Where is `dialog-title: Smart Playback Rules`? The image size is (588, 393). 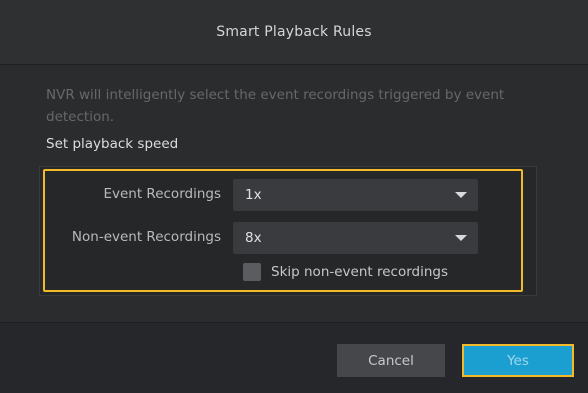 dialog-title: Smart Playback Rules is located at coordinates (294, 32).